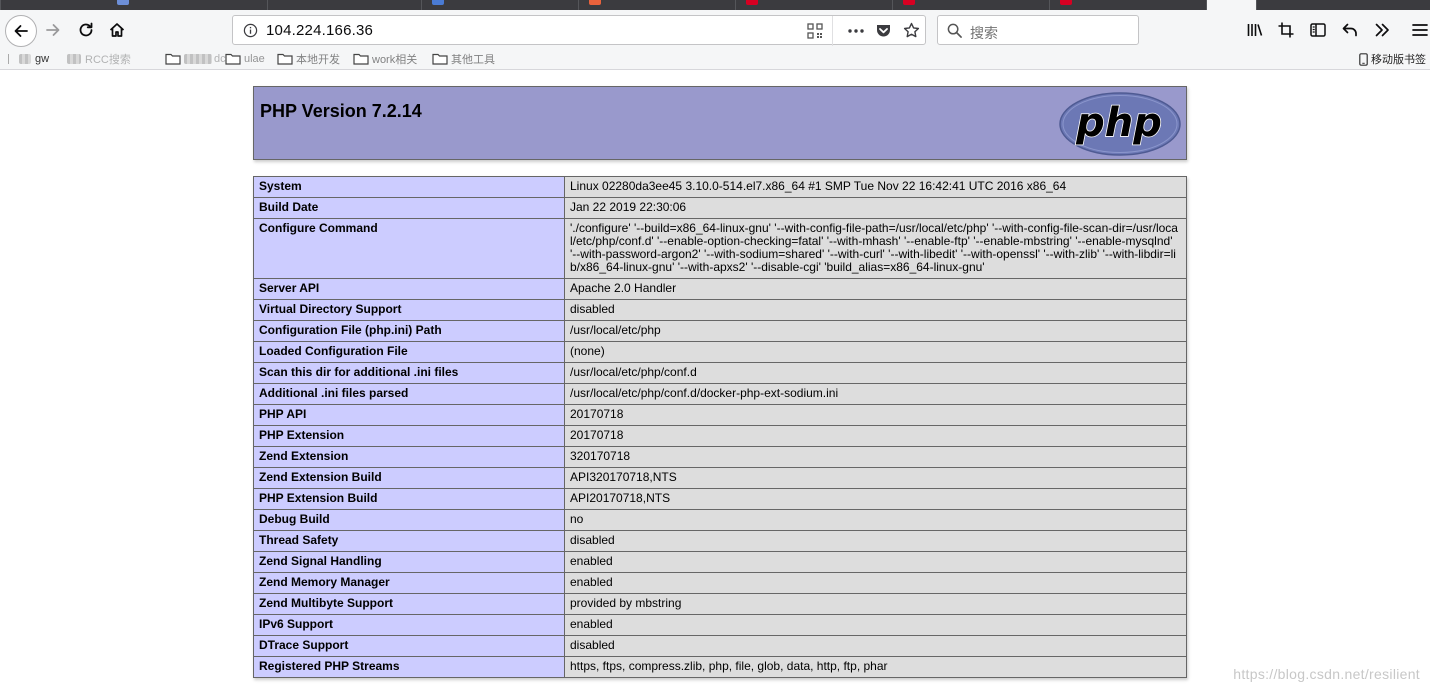 This screenshot has width=1430, height=692. I want to click on more-actions-icon, so click(856, 31).